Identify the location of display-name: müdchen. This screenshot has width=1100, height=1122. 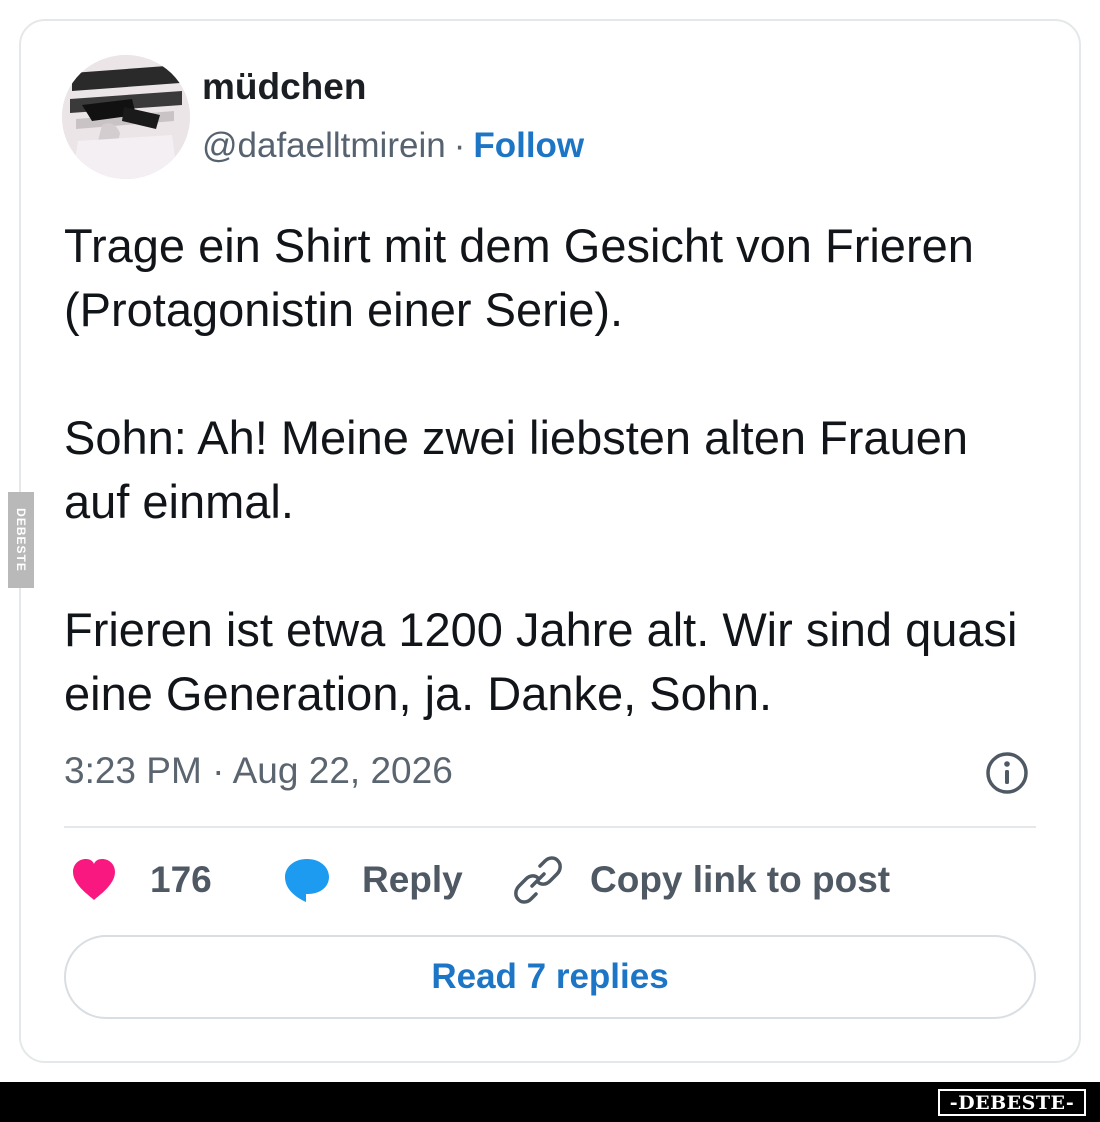
(284, 87).